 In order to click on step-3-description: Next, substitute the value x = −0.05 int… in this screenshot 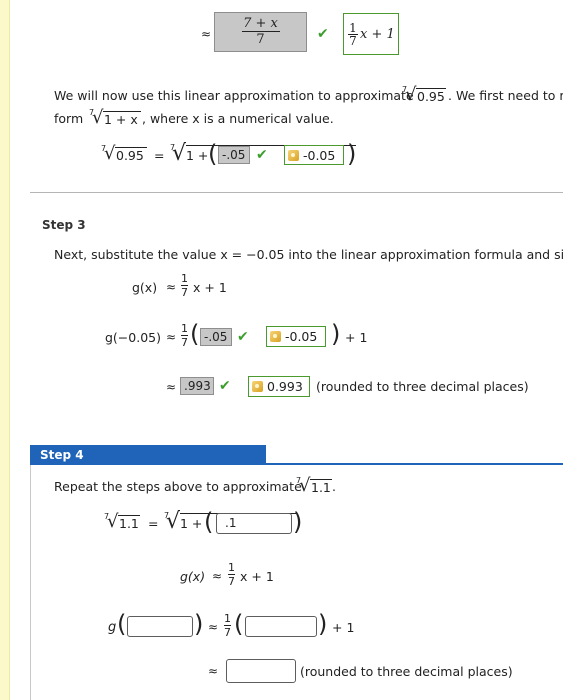, I will do `click(308, 254)`.